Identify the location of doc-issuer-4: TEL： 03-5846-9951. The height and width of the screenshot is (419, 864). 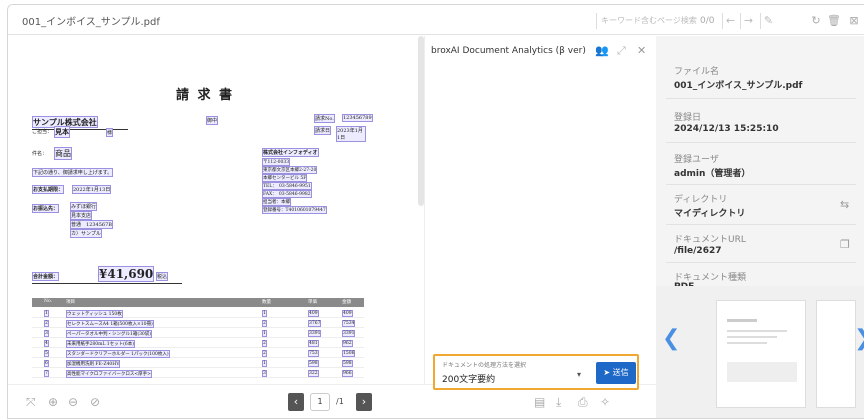
(287, 186).